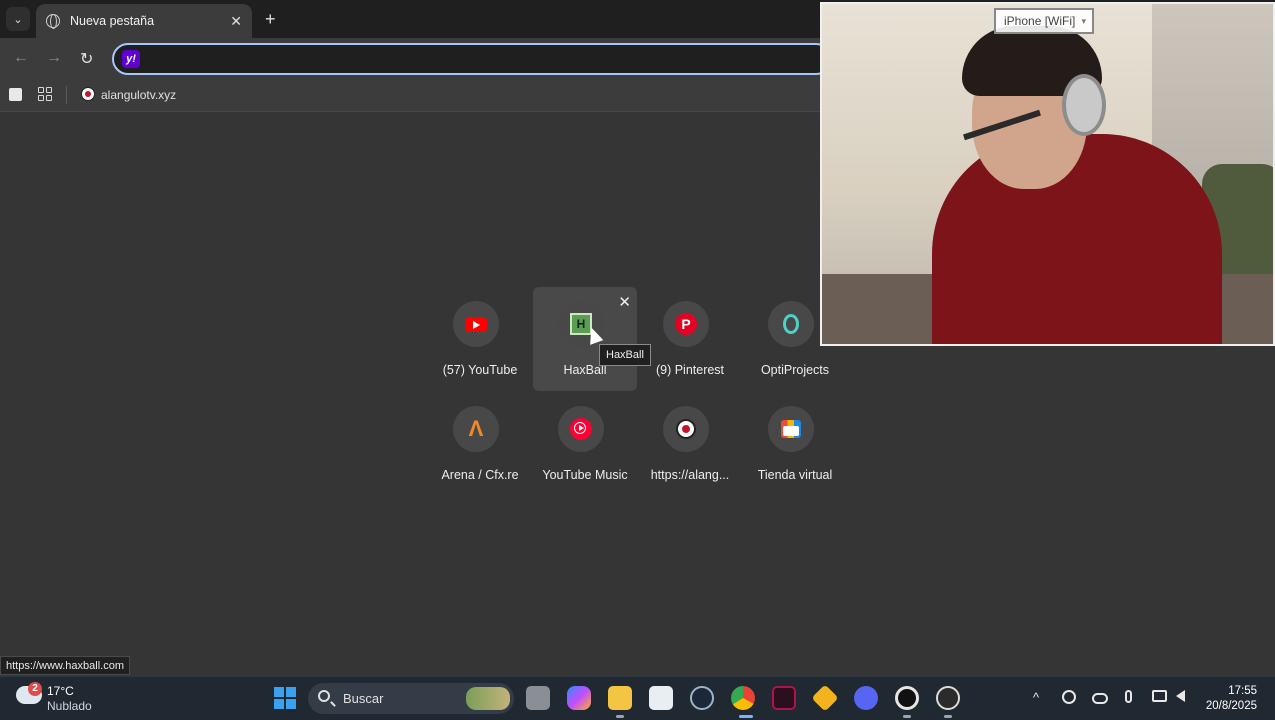 This screenshot has height=720, width=1275. I want to click on camera-source-label: iPhone [WiFi], so click(1040, 21).